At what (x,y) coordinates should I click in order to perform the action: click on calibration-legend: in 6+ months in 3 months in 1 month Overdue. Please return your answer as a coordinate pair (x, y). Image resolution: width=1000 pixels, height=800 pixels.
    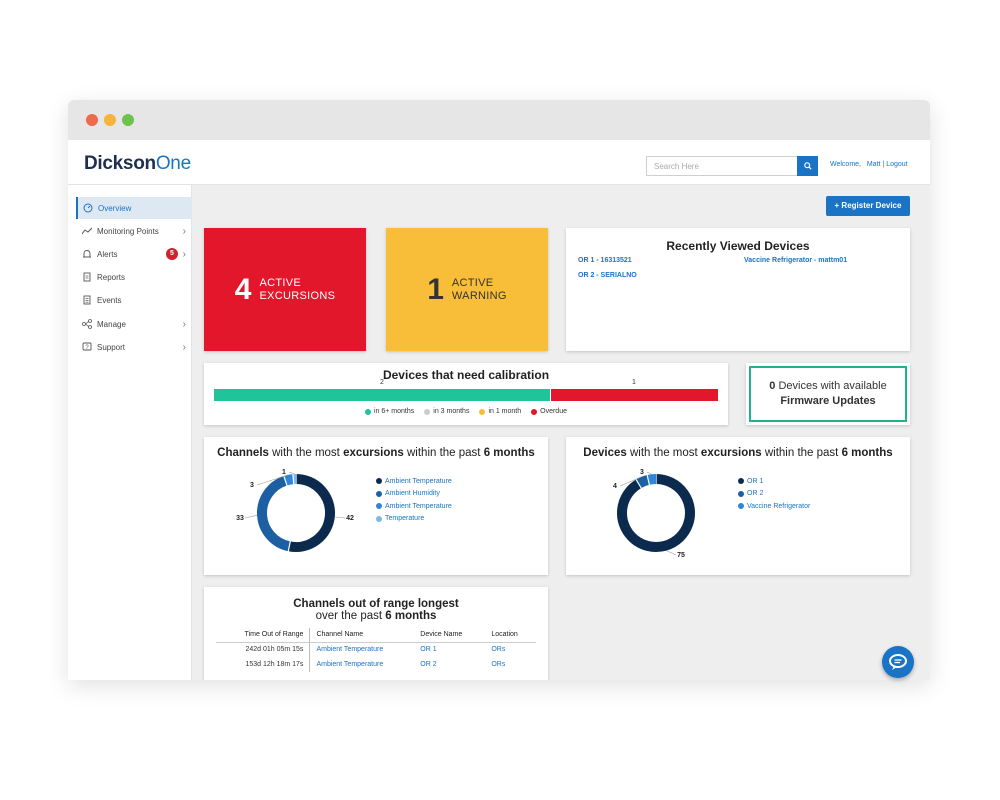
    Looking at the image, I should click on (466, 411).